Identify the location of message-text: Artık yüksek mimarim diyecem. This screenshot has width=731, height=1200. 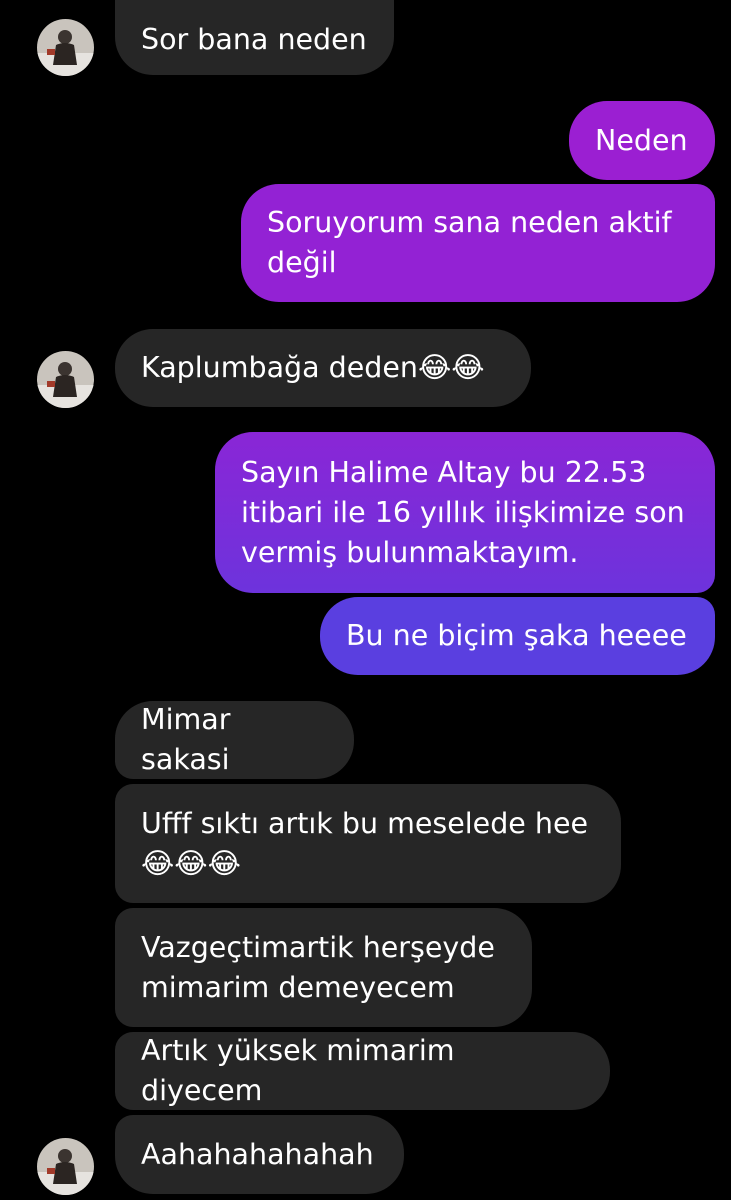
(298, 1070).